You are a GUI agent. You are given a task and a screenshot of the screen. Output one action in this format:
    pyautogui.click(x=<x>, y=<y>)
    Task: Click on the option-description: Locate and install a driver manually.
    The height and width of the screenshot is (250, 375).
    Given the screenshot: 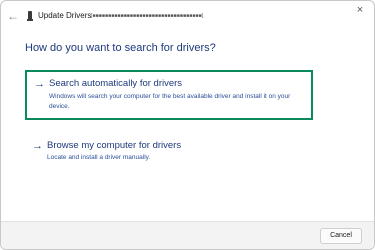 What is the action you would take?
    pyautogui.click(x=99, y=157)
    